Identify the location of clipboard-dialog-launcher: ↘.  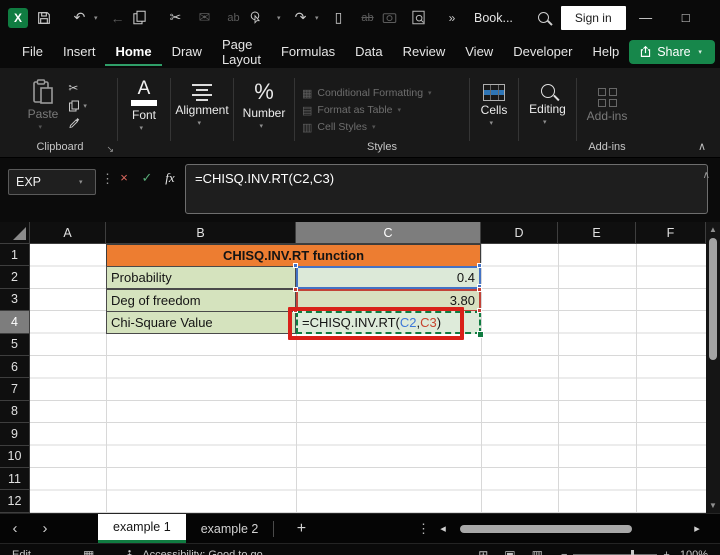
(110, 149).